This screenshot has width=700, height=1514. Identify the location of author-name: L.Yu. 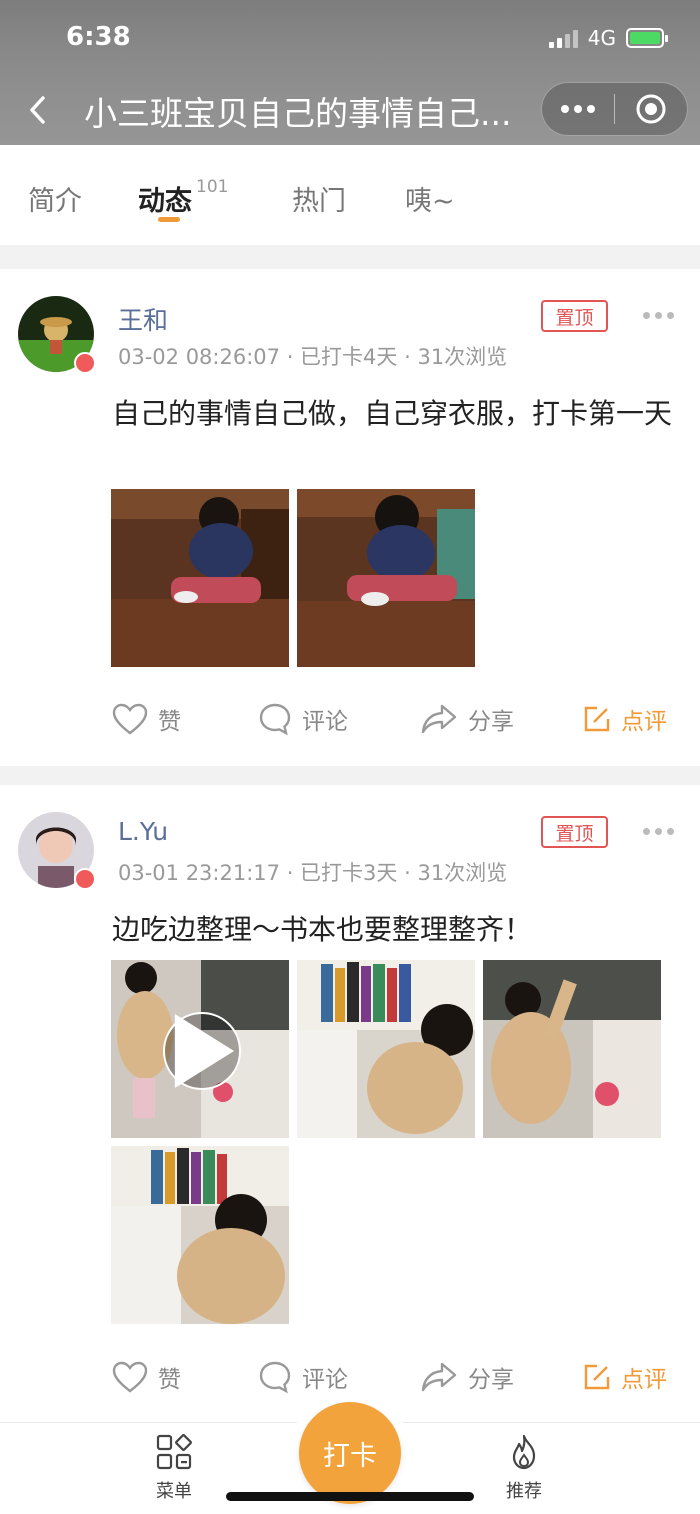
(143, 831).